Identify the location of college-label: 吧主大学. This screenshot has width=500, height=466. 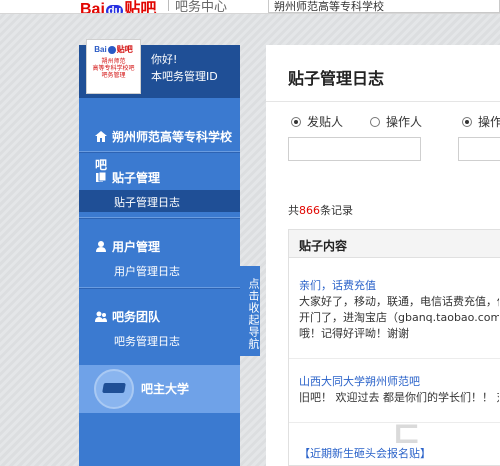
(165, 389).